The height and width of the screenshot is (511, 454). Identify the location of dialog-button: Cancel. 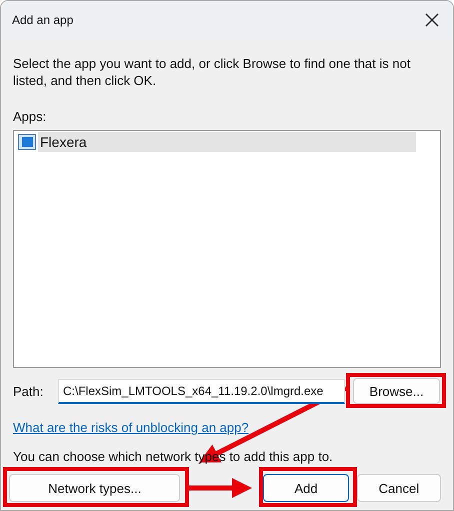
(398, 488).